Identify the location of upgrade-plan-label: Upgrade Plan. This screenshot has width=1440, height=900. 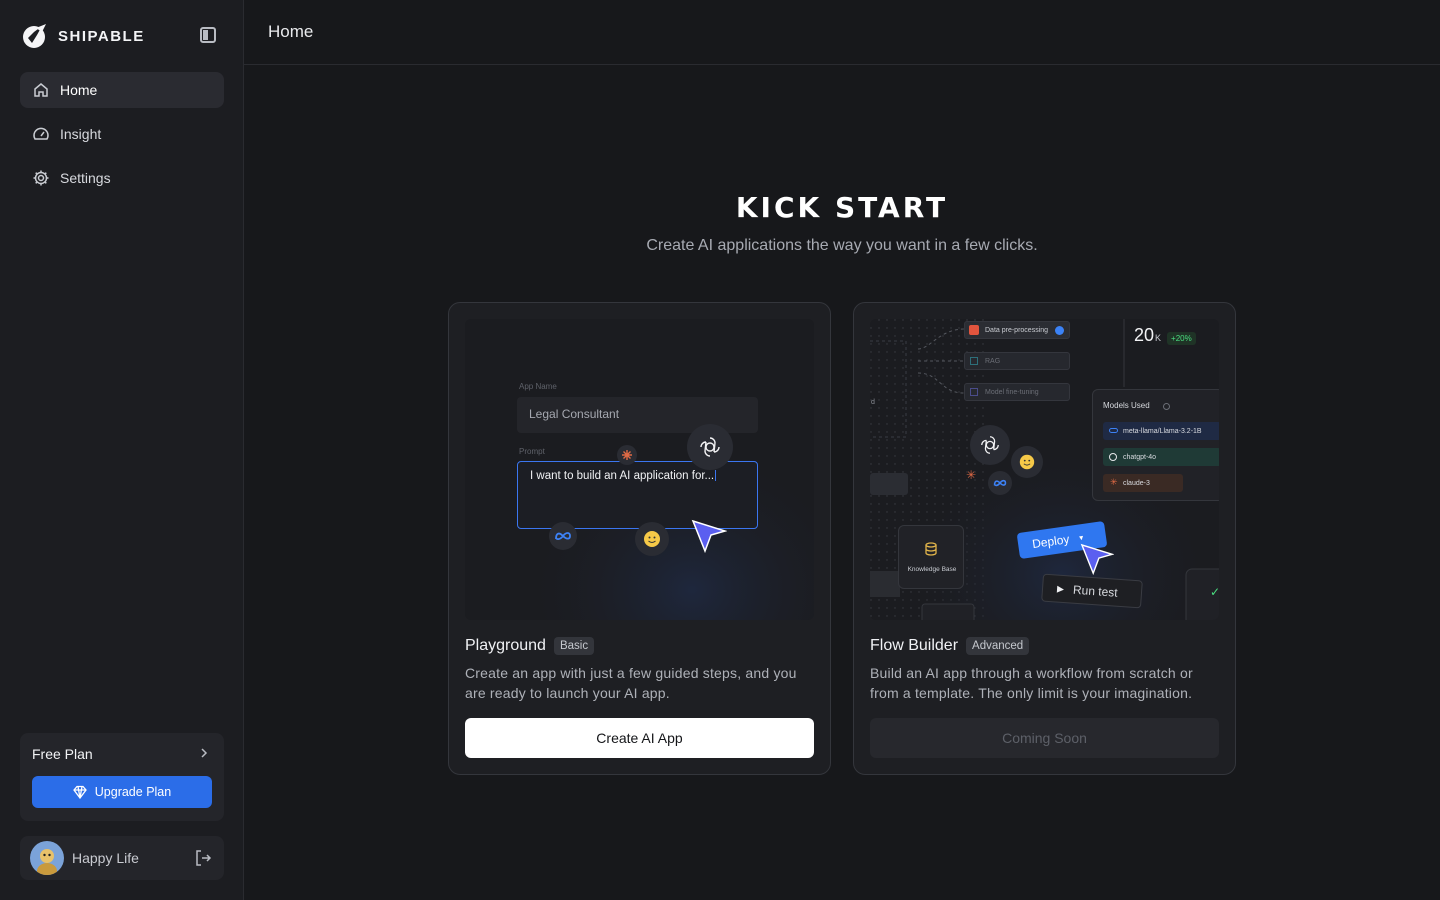
(133, 792).